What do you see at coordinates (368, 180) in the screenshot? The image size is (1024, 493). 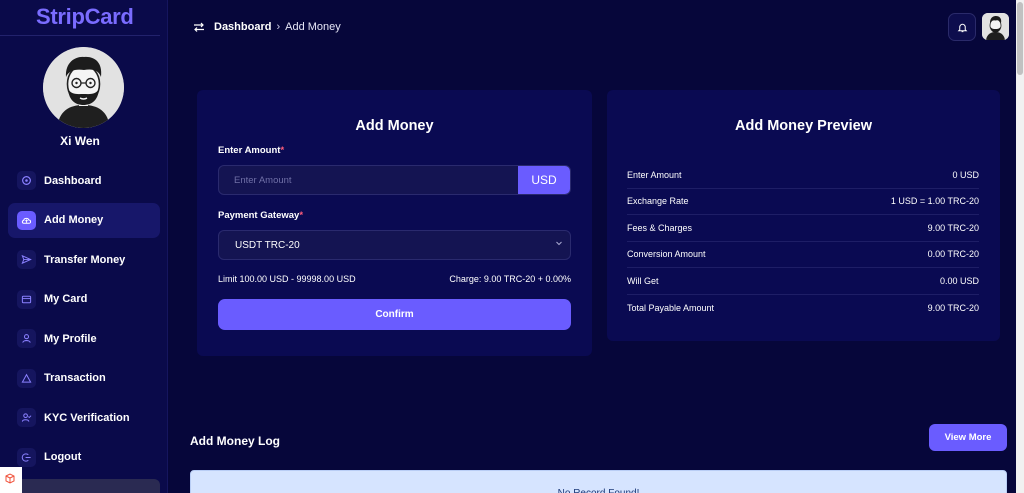 I see `amount-input` at bounding box center [368, 180].